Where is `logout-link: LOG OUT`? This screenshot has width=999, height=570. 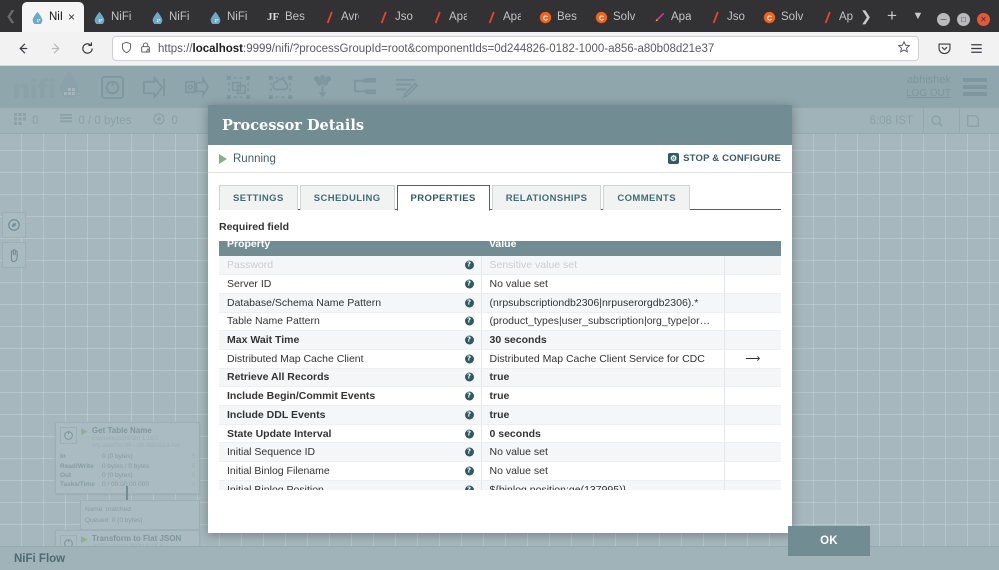 logout-link: LOG OUT is located at coordinates (928, 94).